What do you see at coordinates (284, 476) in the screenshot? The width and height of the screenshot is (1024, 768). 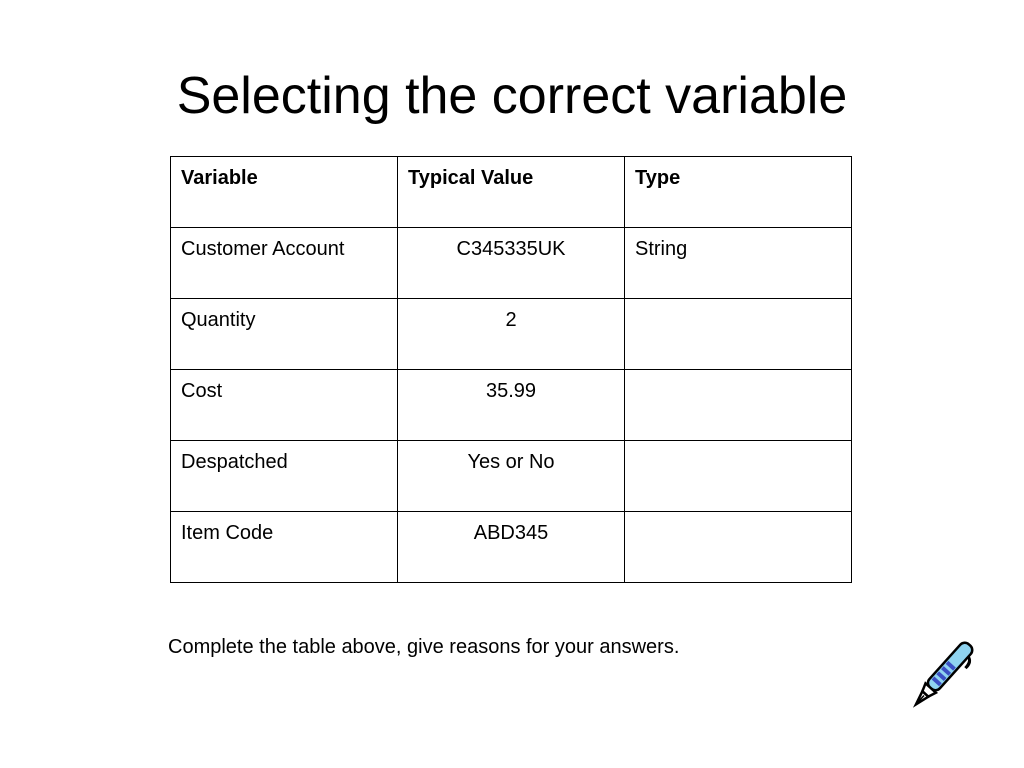 I see `cell-variable: Despatched` at bounding box center [284, 476].